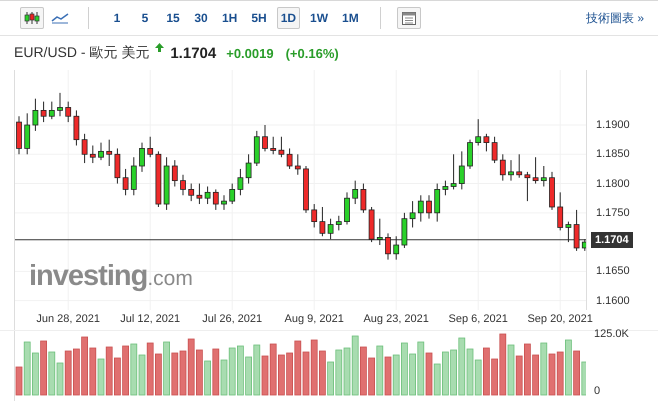 The width and height of the screenshot is (658, 408). I want to click on interval-button: 1, so click(117, 18).